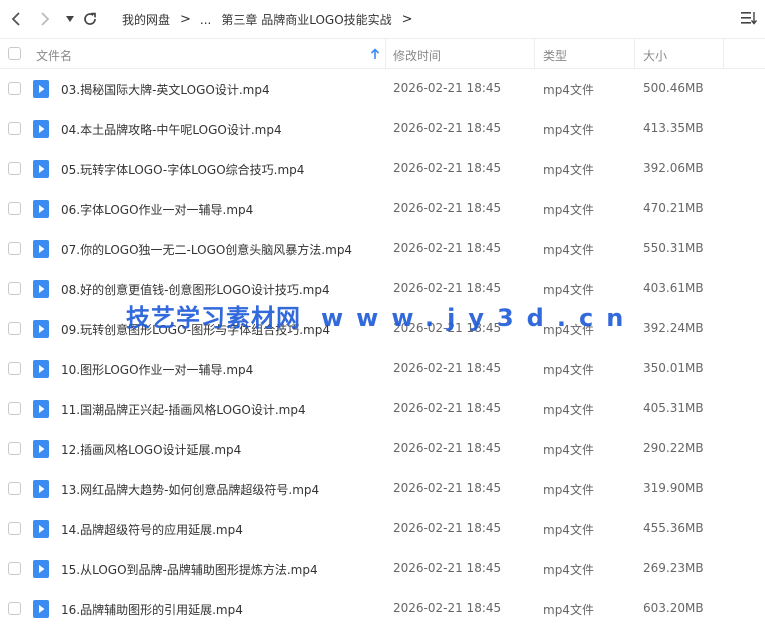 This screenshot has width=765, height=629. What do you see at coordinates (673, 528) in the screenshot?
I see `file-size: 455.36MB` at bounding box center [673, 528].